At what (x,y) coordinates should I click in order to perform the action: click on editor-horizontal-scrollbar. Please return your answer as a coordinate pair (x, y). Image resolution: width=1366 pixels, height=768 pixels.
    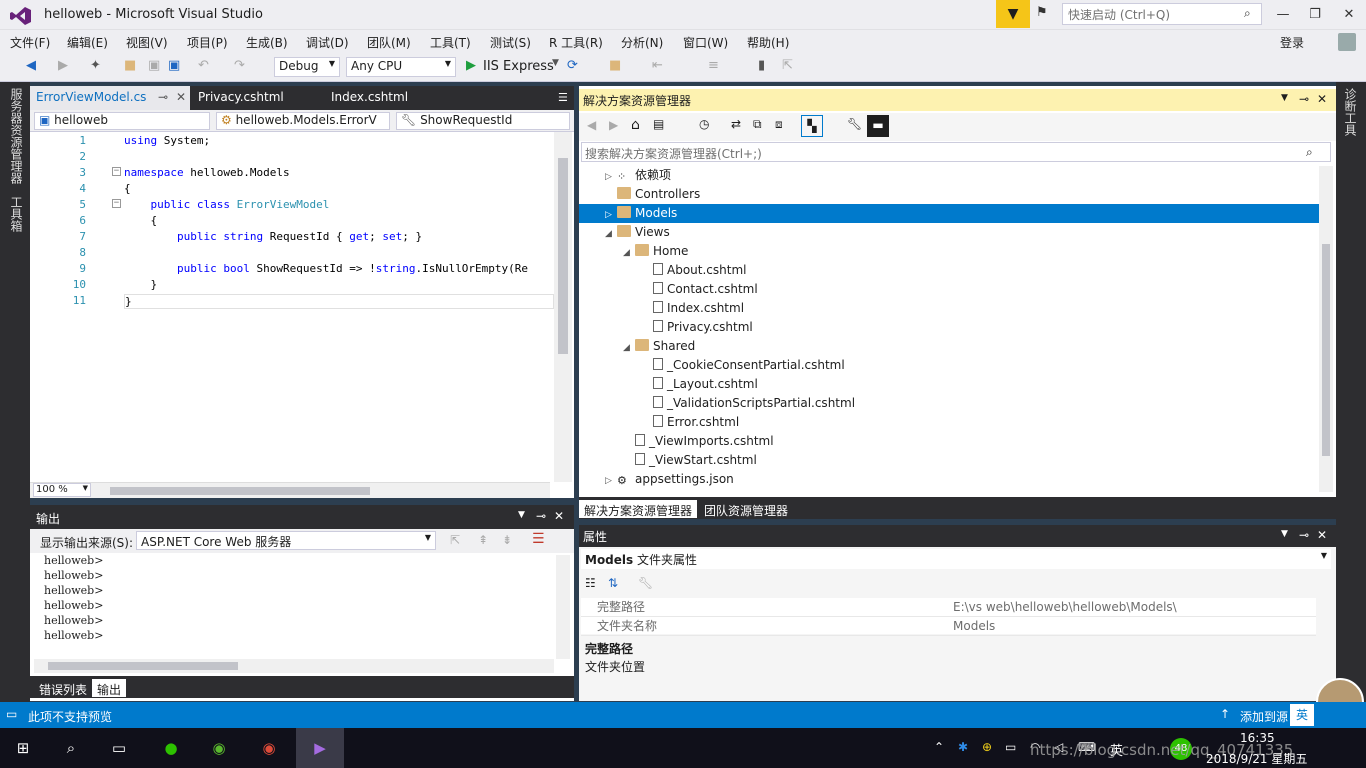
    Looking at the image, I should click on (290, 490).